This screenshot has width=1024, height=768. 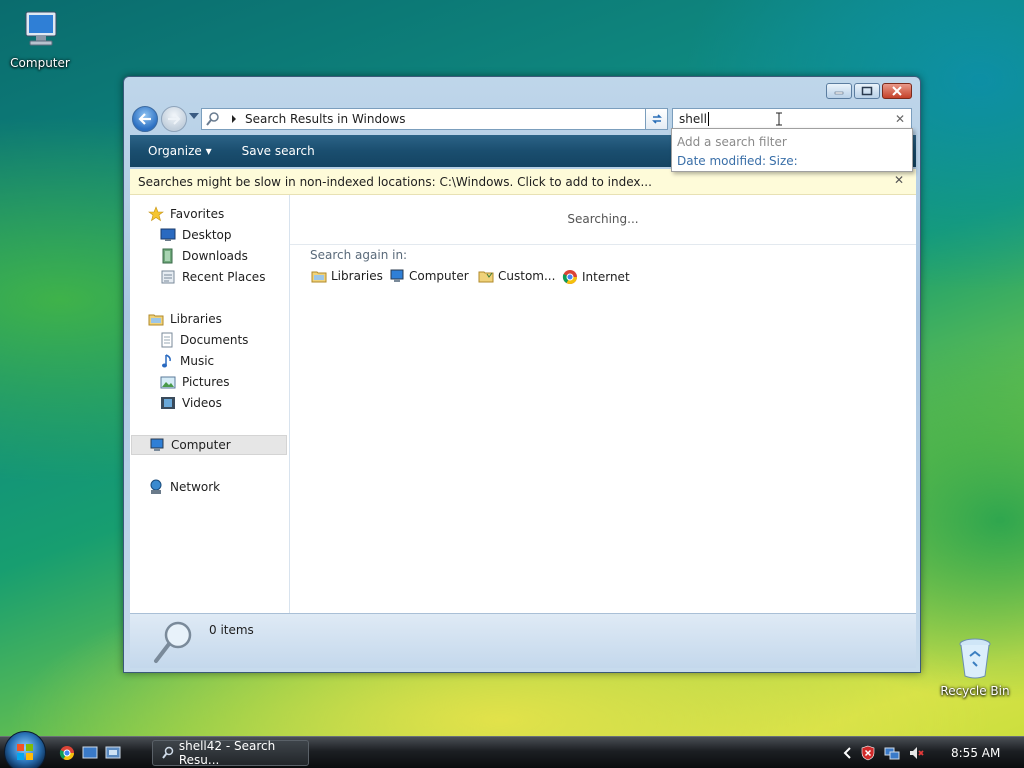 What do you see at coordinates (883, 752) in the screenshot?
I see `system-tray` at bounding box center [883, 752].